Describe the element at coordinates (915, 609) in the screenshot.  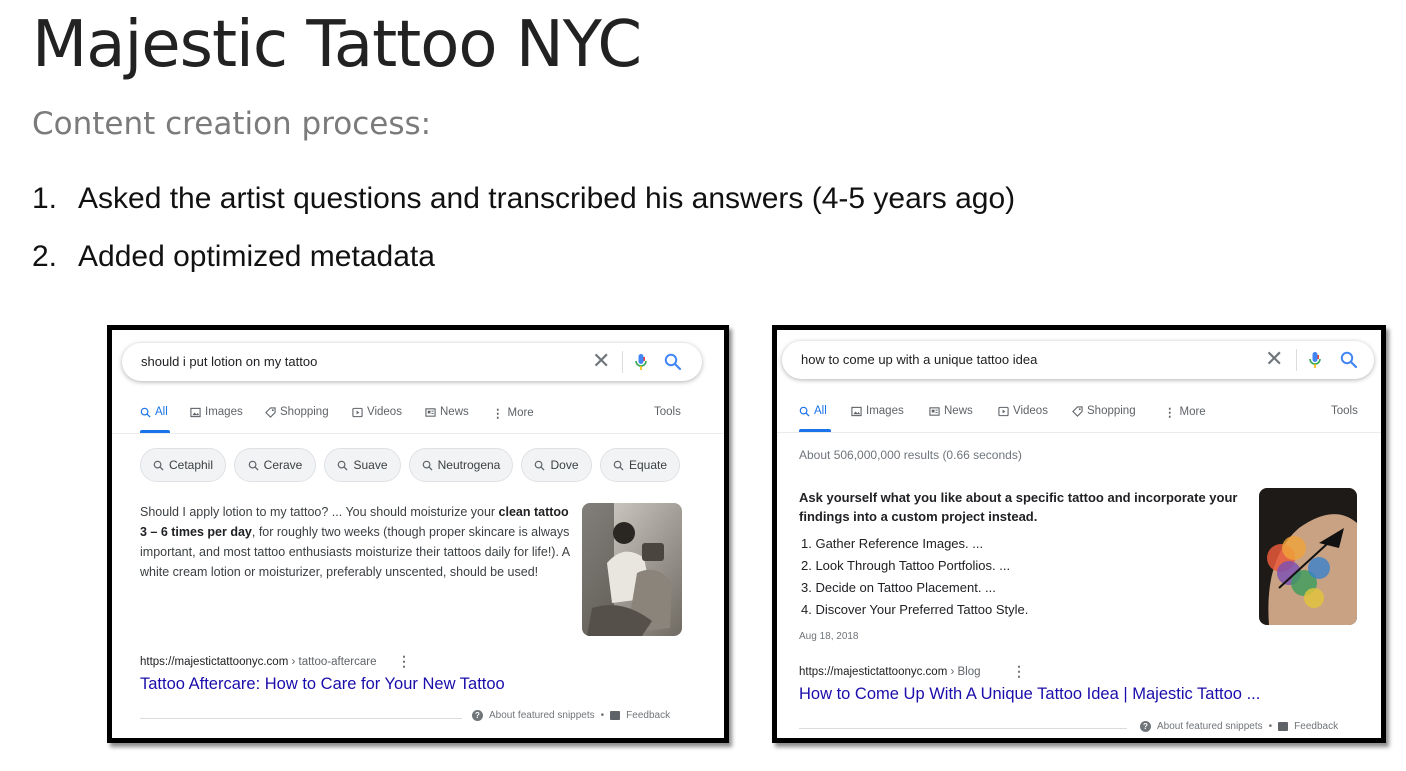
I see `list-item: 4. Discover Your Preferred Tattoo Style.` at that location.